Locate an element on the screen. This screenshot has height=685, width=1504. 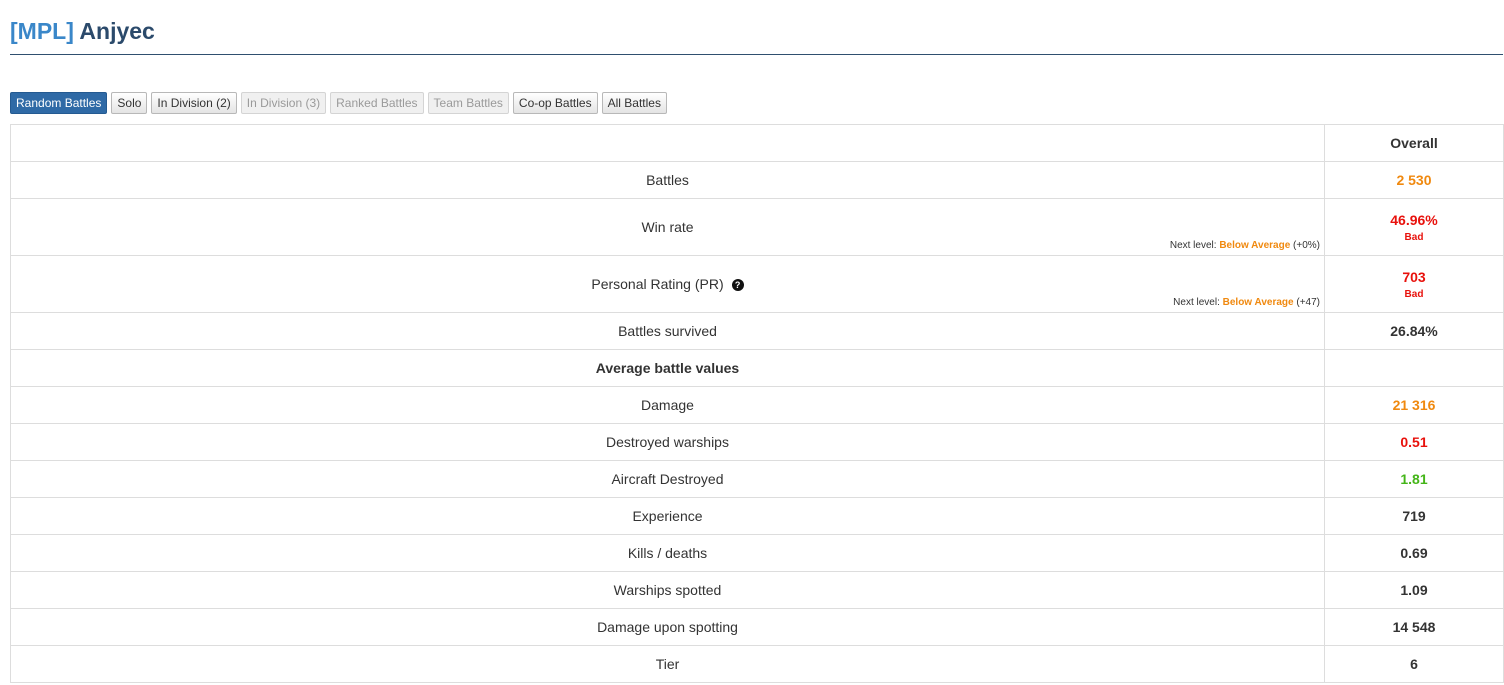
avg-row-value-cell: 719 is located at coordinates (1414, 516).